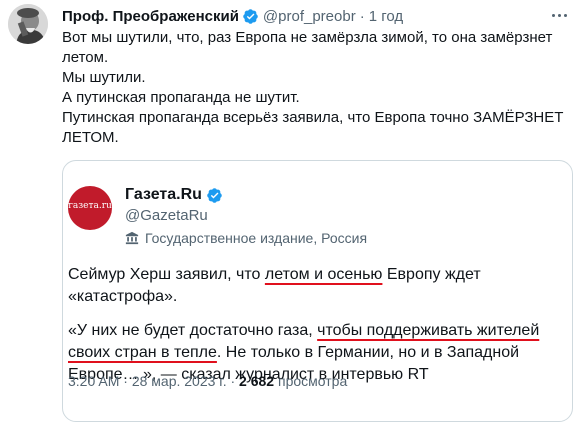 This screenshot has width=584, height=422. What do you see at coordinates (312, 381) in the screenshot?
I see `views-label: просмотра` at bounding box center [312, 381].